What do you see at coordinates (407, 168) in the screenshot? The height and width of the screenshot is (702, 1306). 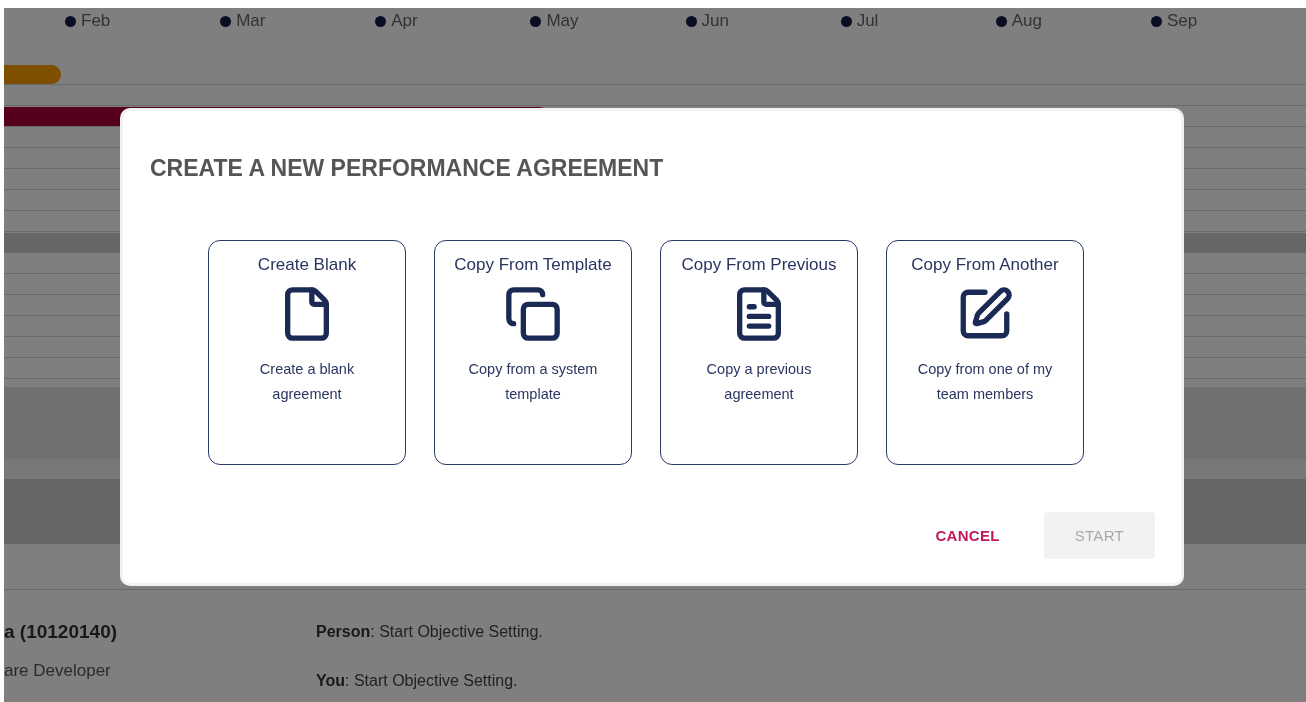 I see `dialog-title: CREATE A NEW PERFORMANCE AGREEMENT` at bounding box center [407, 168].